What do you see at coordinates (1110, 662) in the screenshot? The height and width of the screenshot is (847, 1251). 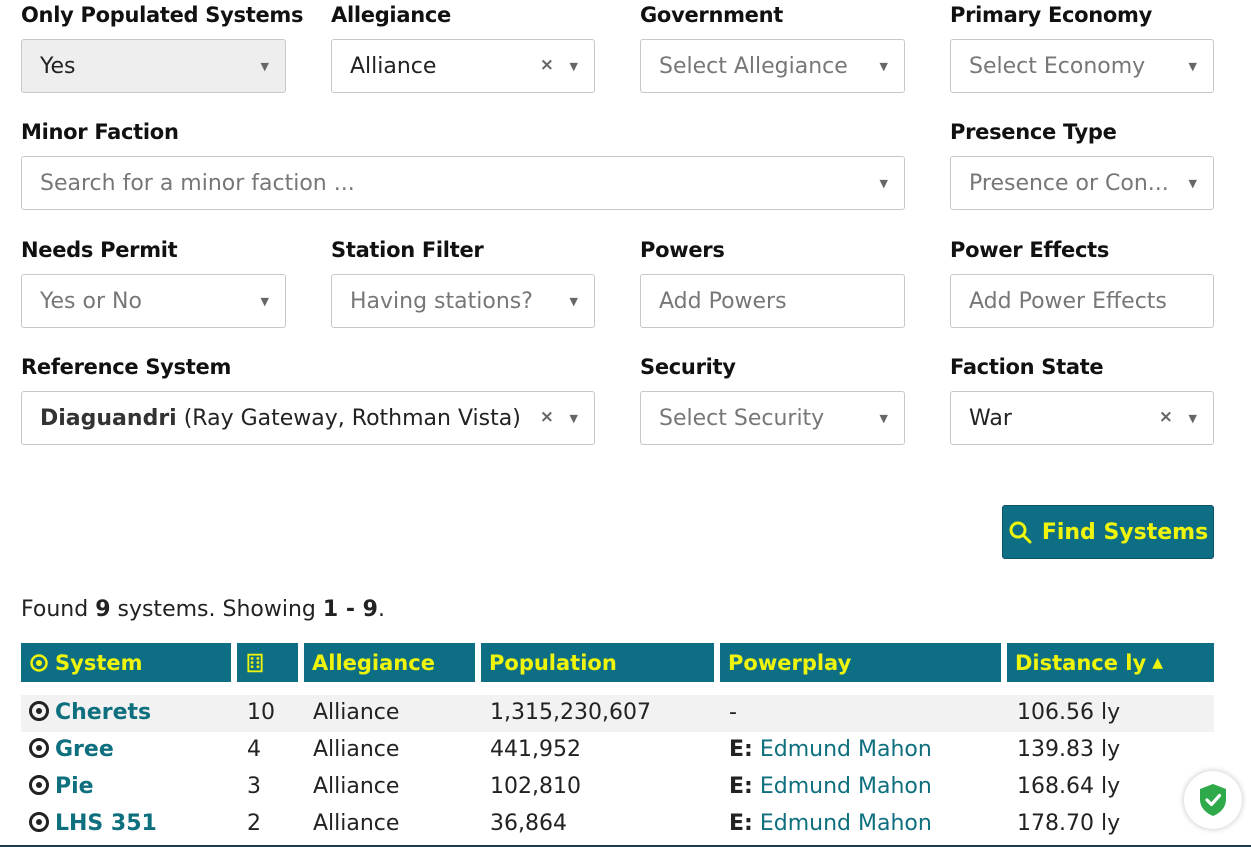 I see `column-header-distance: Distance ly ▲` at bounding box center [1110, 662].